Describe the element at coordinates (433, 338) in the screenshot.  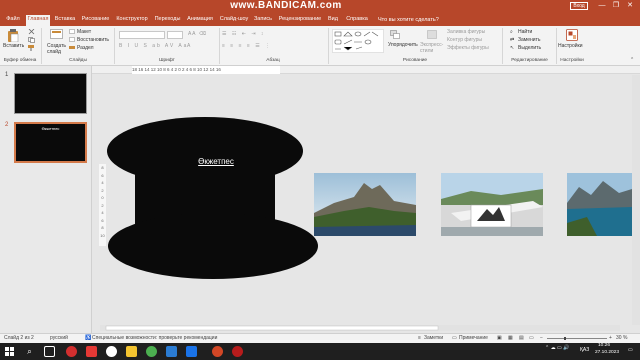
I see `notes-button: Заметки` at that location.